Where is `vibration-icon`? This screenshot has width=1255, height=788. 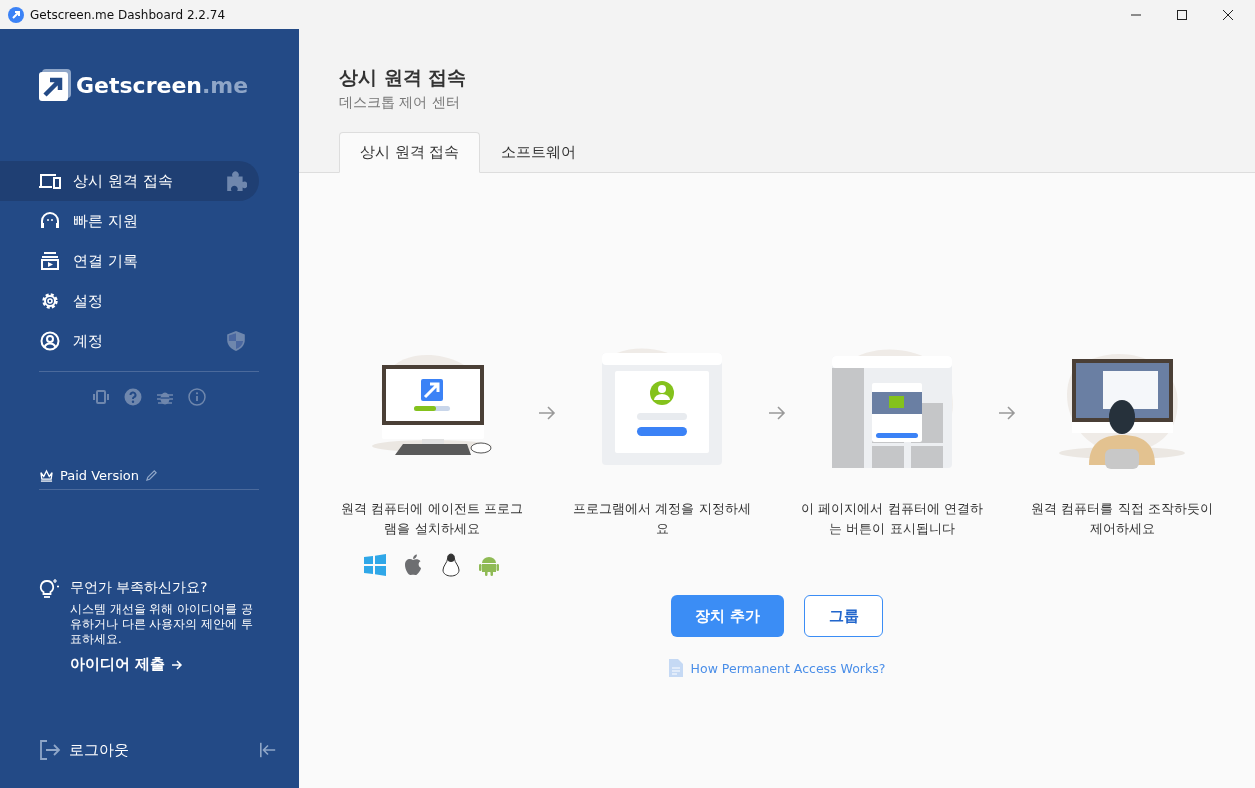
vibration-icon is located at coordinates (101, 397).